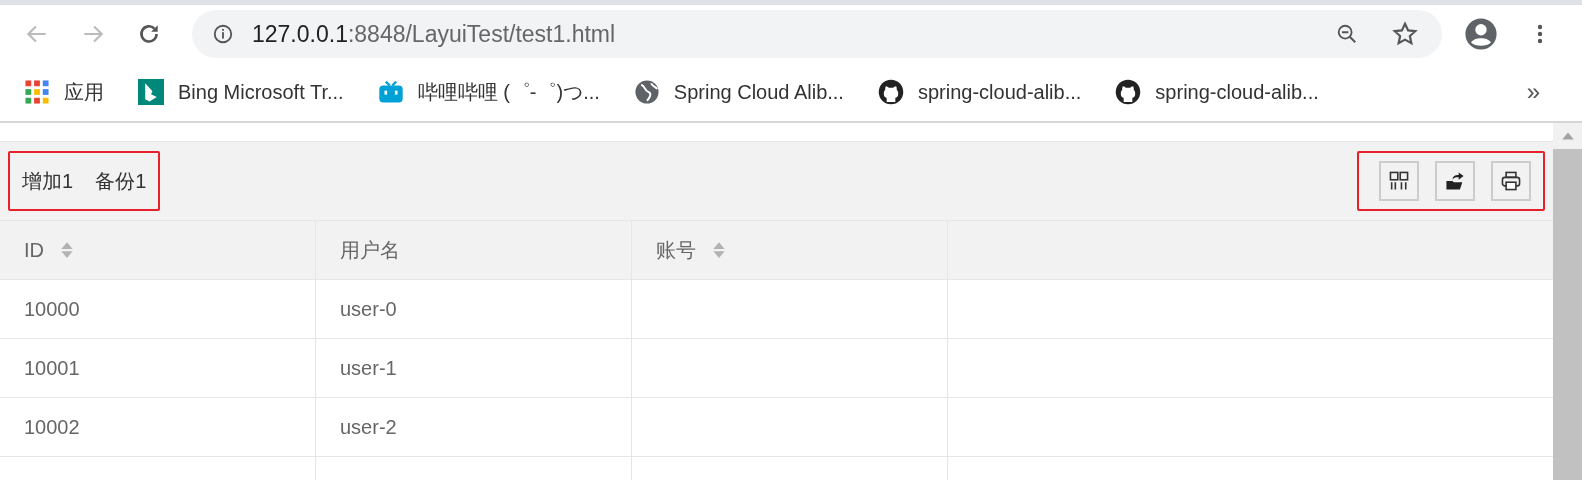  What do you see at coordinates (474, 250) in the screenshot?
I see `column-header: 用户名` at bounding box center [474, 250].